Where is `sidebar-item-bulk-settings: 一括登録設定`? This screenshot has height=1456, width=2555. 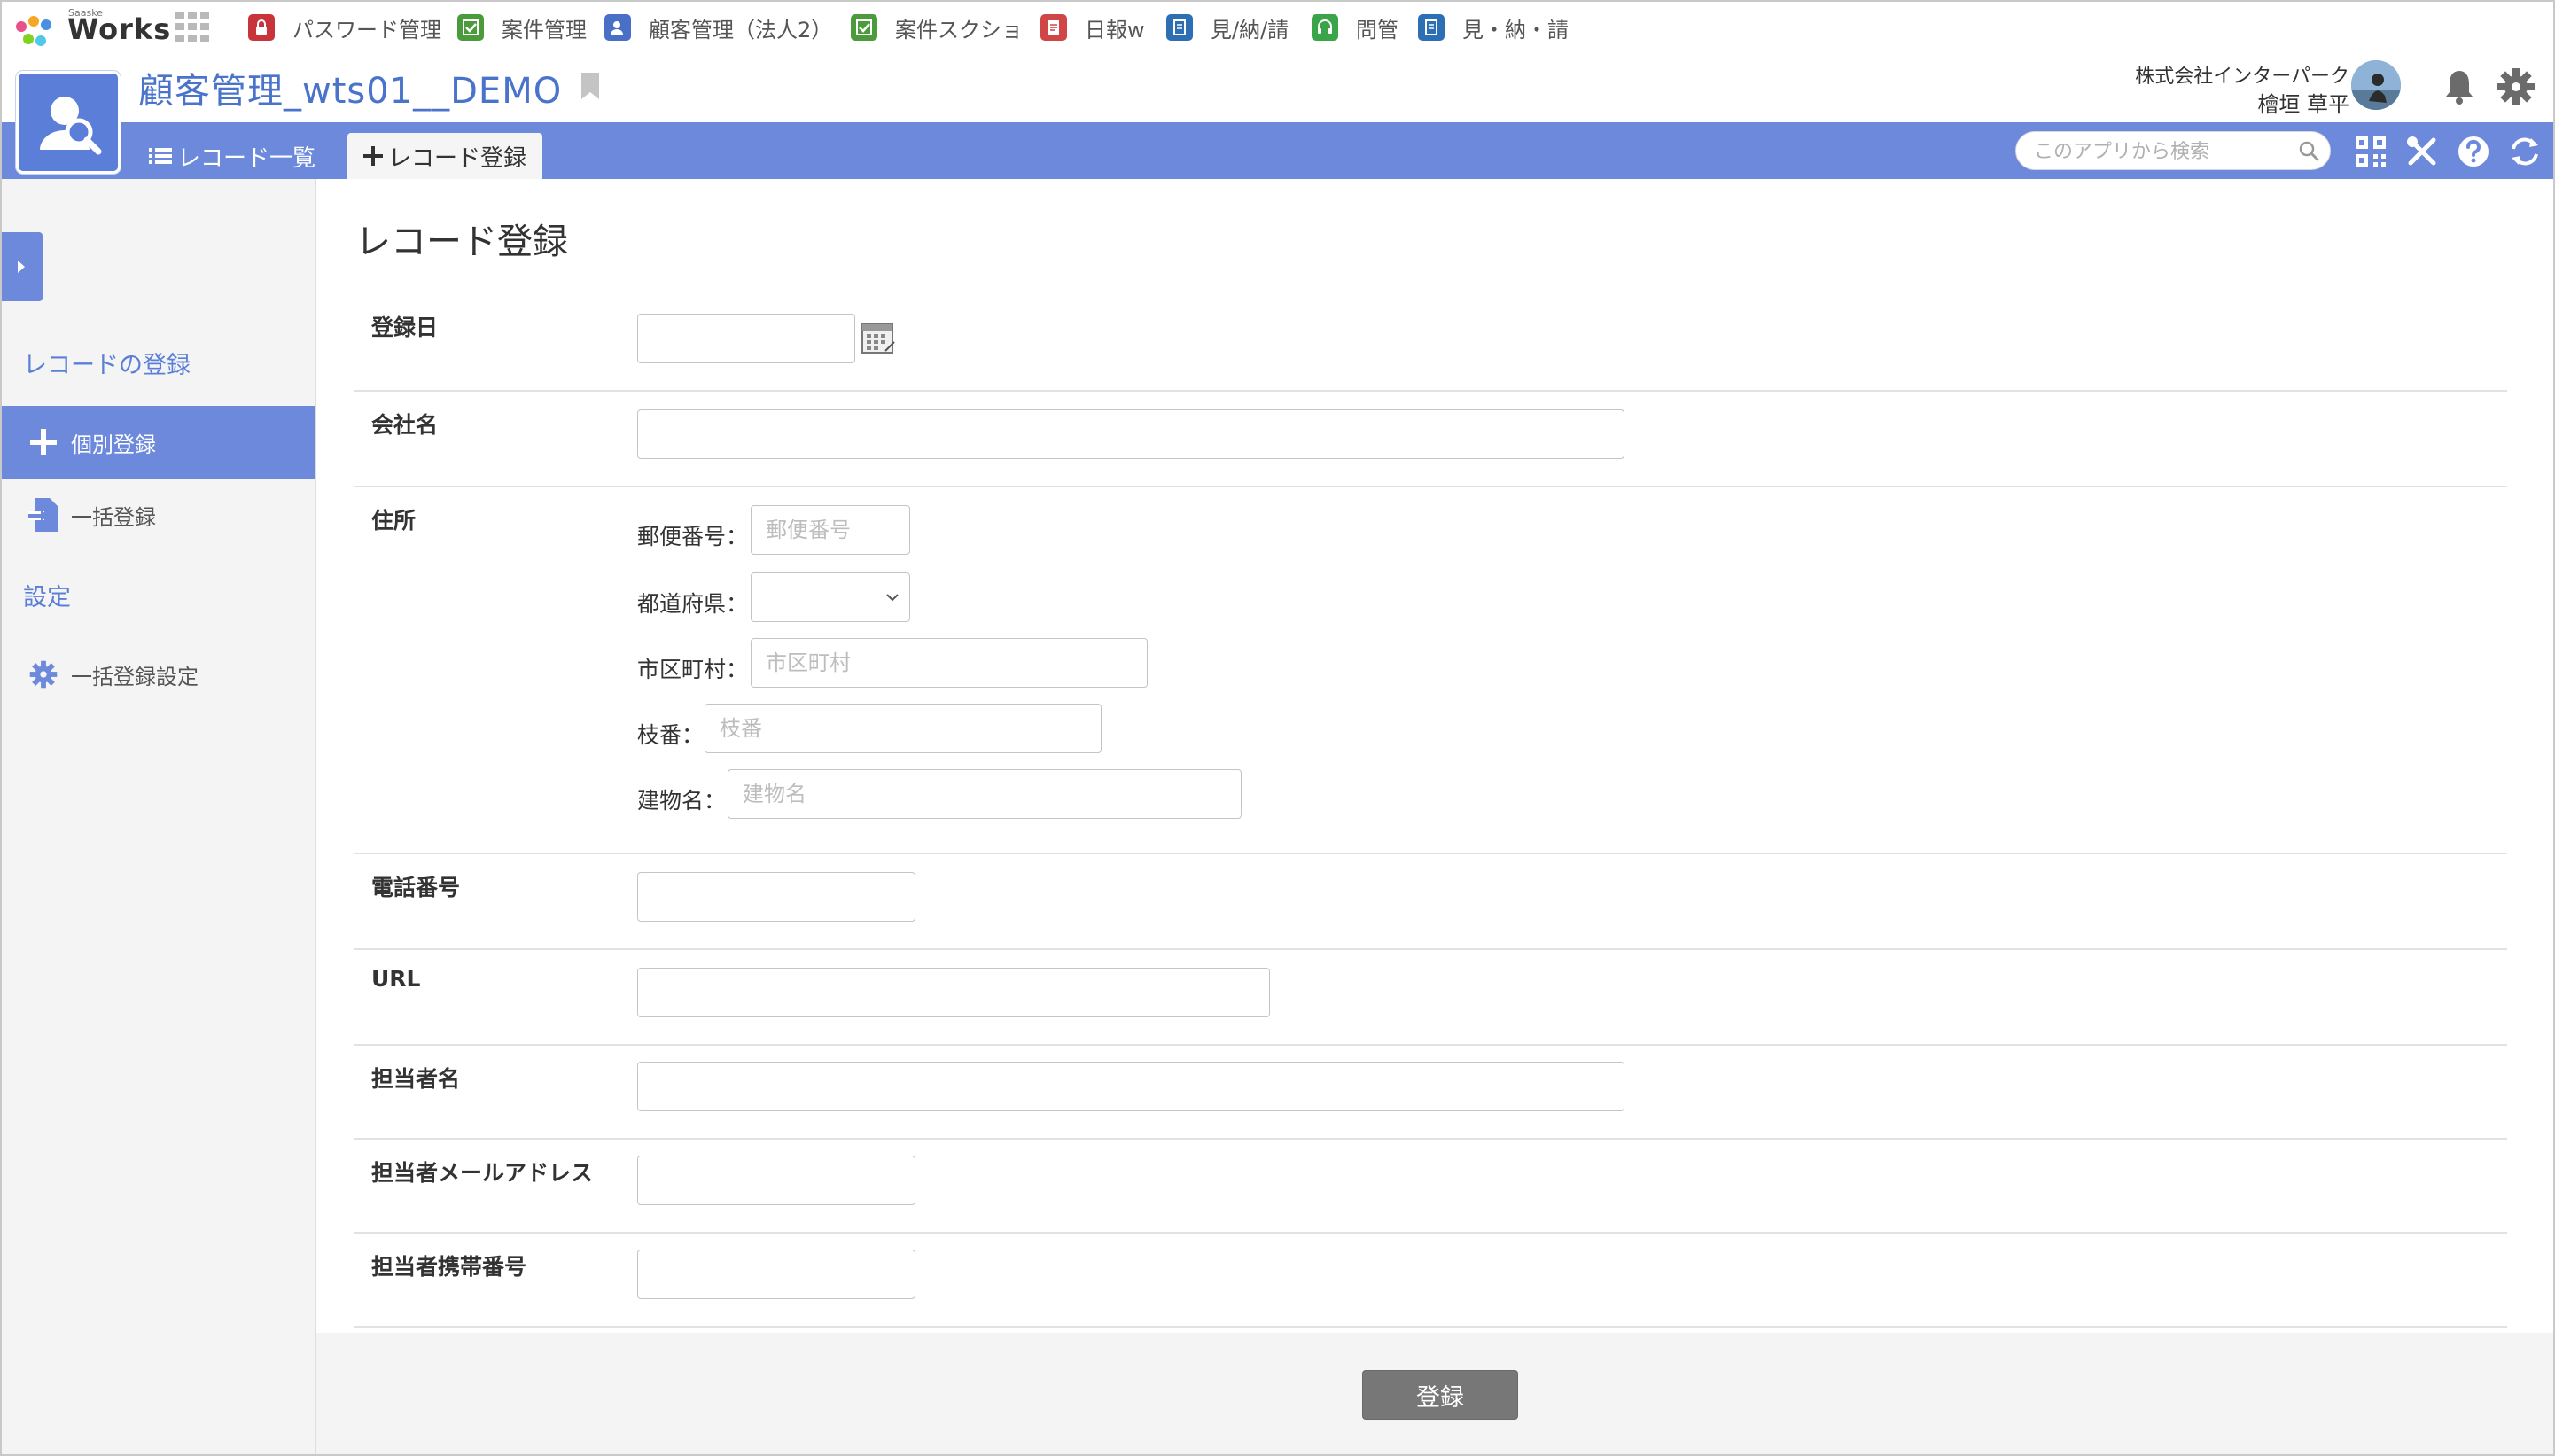 sidebar-item-bulk-settings: 一括登録設定 is located at coordinates (158, 674).